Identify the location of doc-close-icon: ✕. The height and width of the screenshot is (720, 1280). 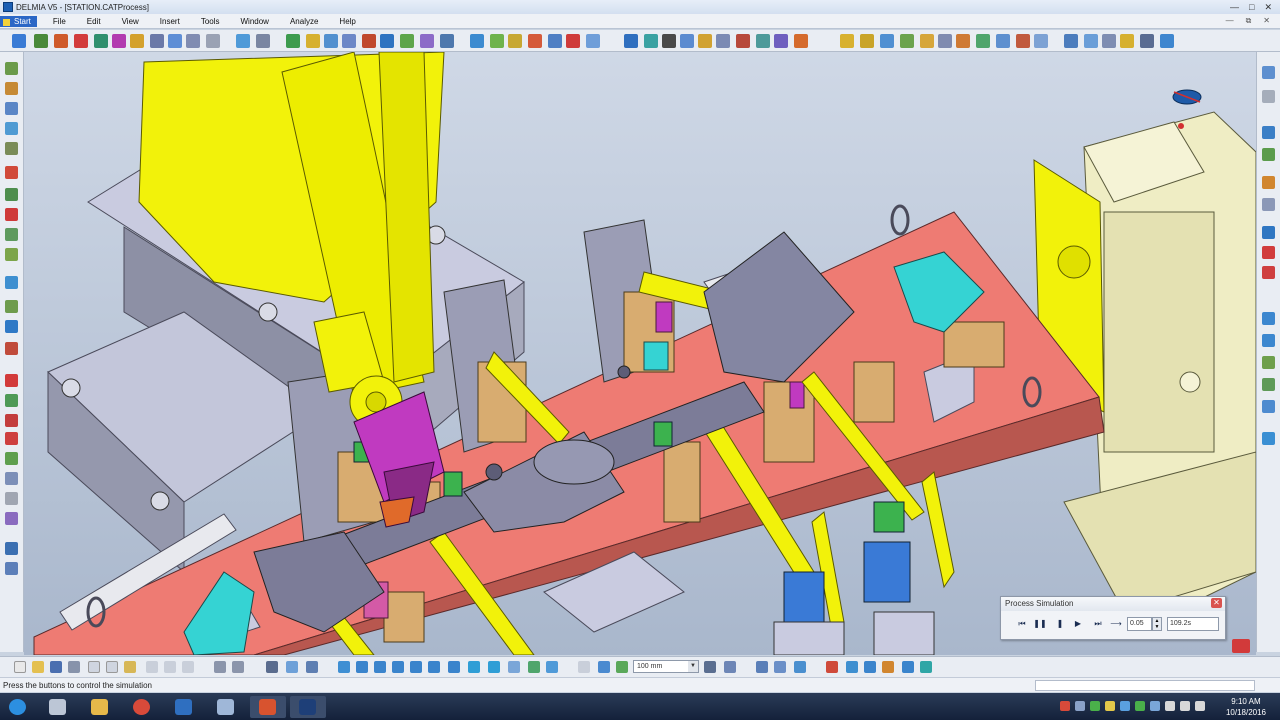
(1266, 21).